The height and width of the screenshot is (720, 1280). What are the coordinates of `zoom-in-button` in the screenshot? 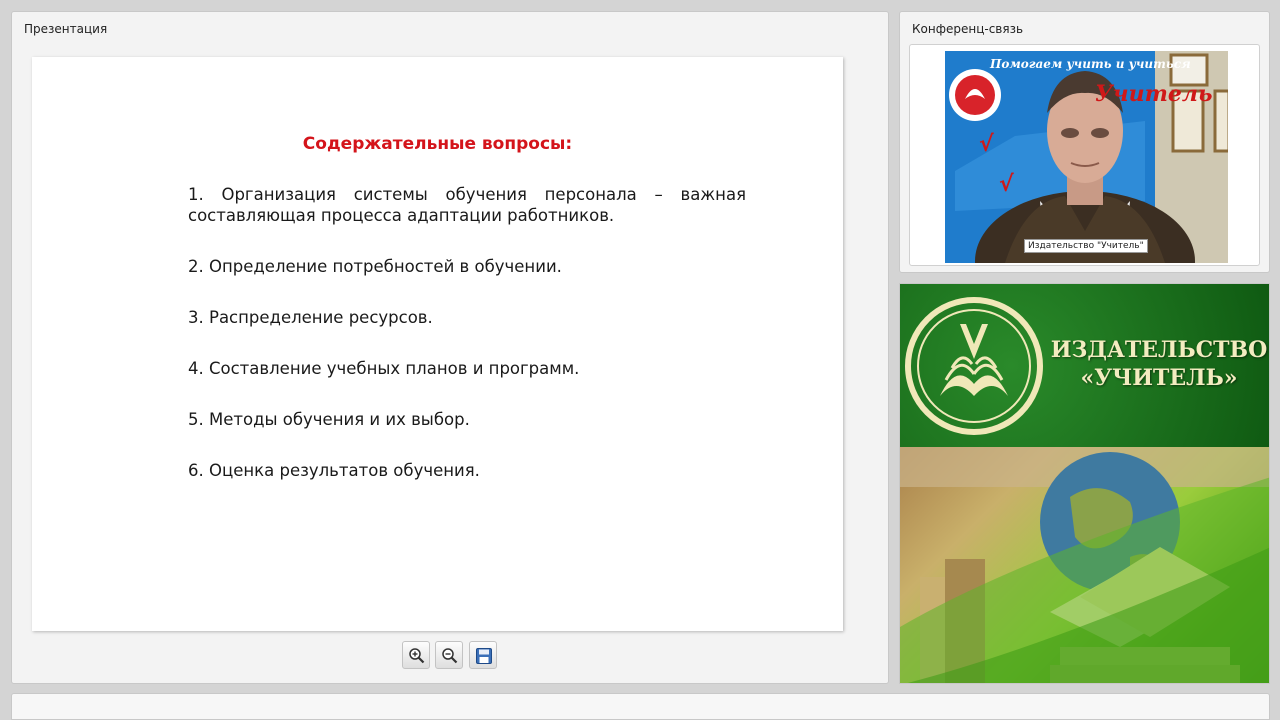 It's located at (416, 655).